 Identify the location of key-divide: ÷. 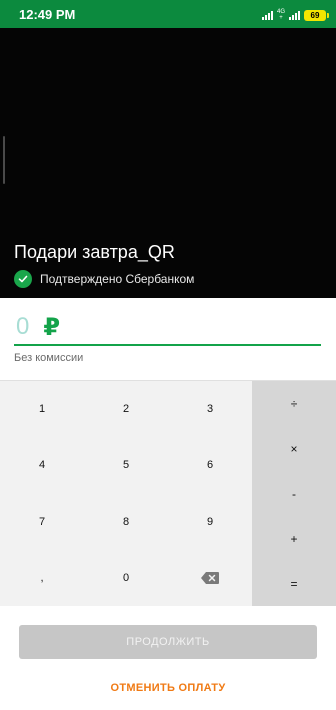
(294, 403).